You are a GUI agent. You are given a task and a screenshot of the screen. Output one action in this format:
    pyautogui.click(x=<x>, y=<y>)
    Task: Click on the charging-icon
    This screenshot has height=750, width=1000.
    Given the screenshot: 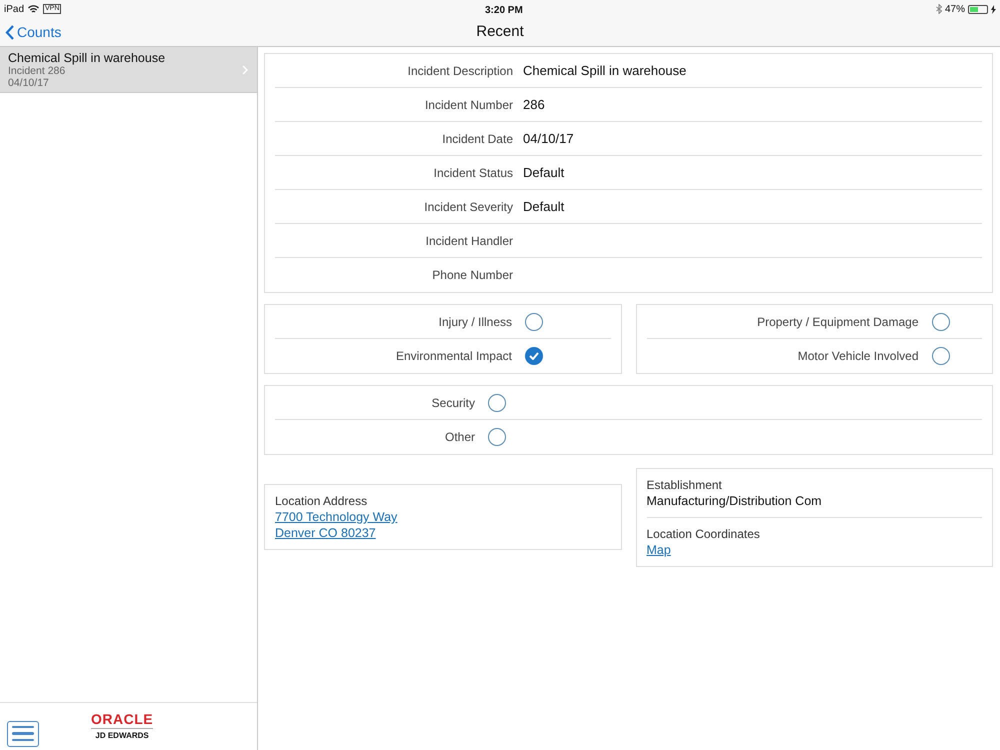 What is the action you would take?
    pyautogui.click(x=993, y=9)
    